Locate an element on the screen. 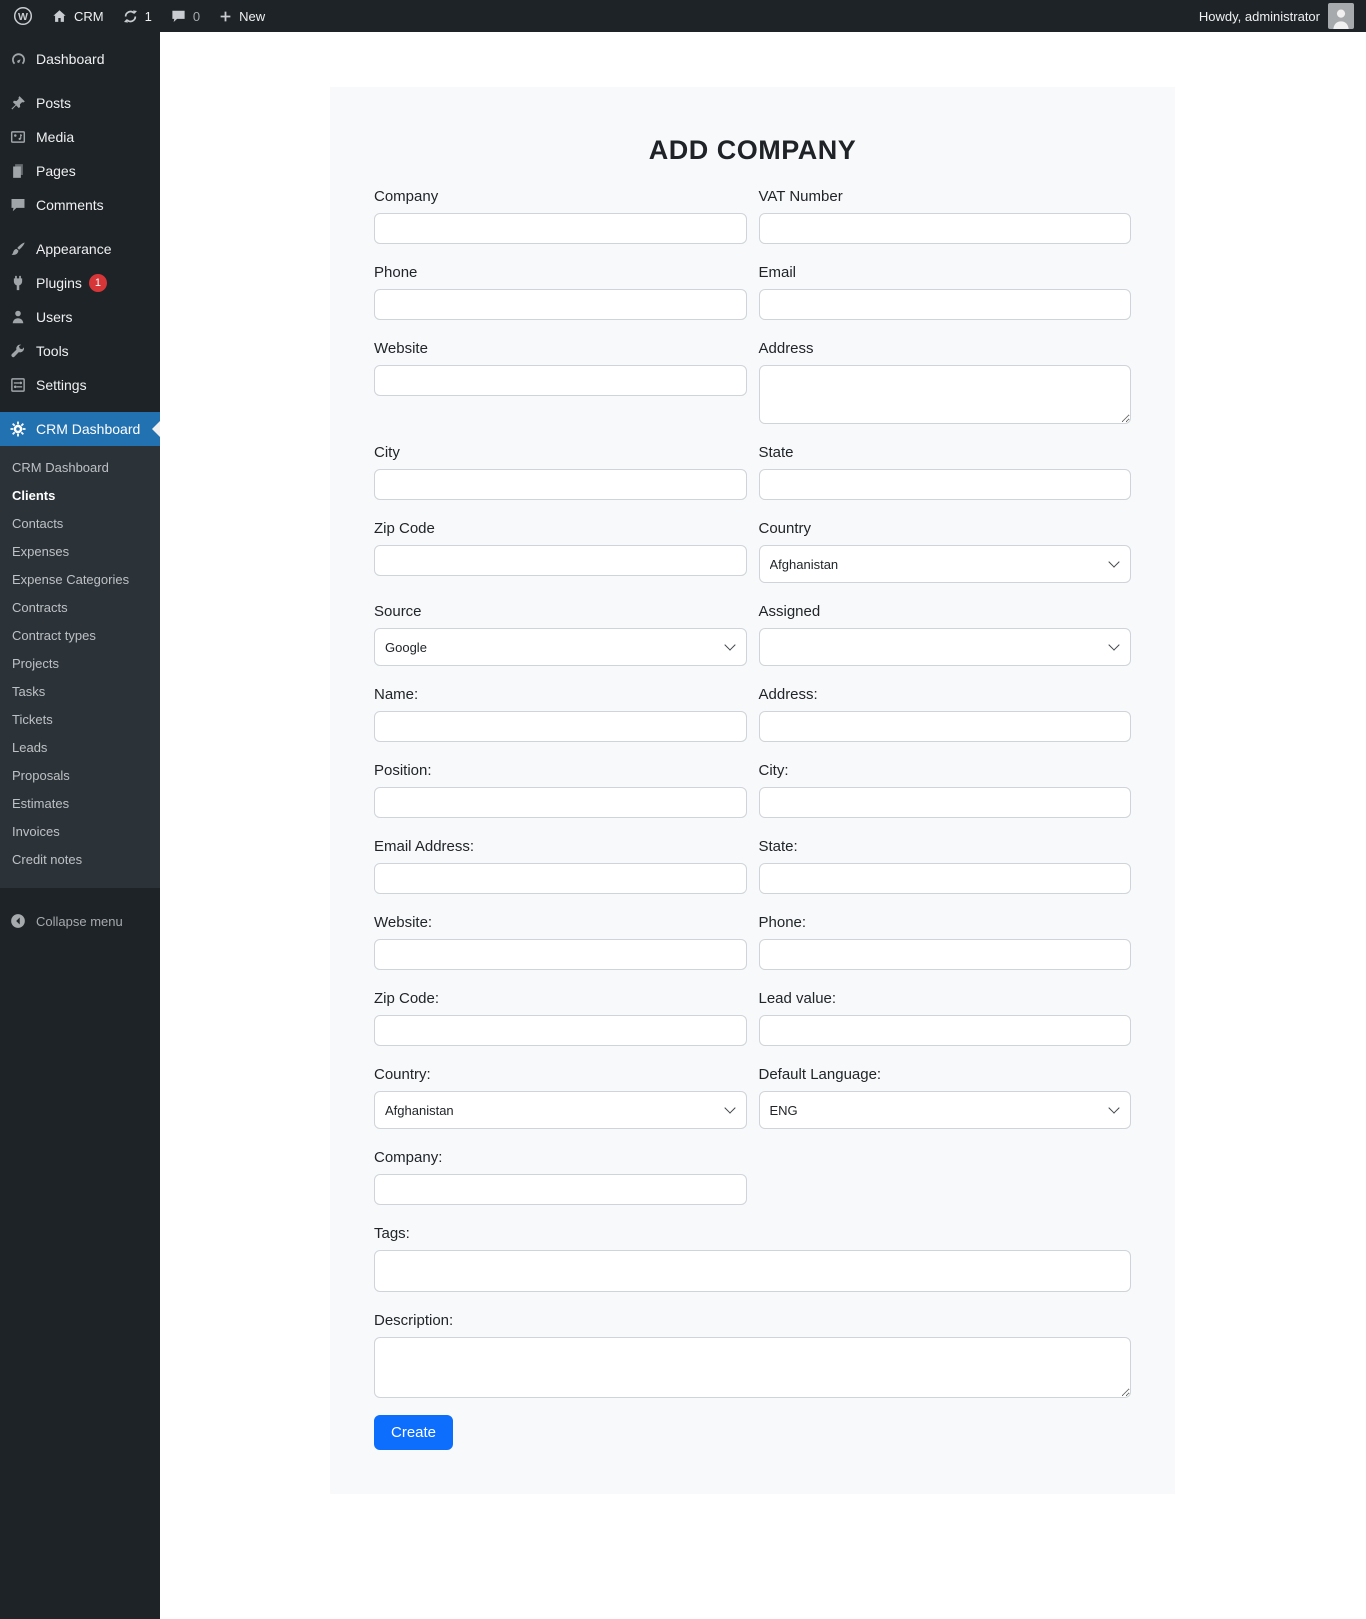 Image resolution: width=1366 pixels, height=1619 pixels. company-label: Company is located at coordinates (406, 196).